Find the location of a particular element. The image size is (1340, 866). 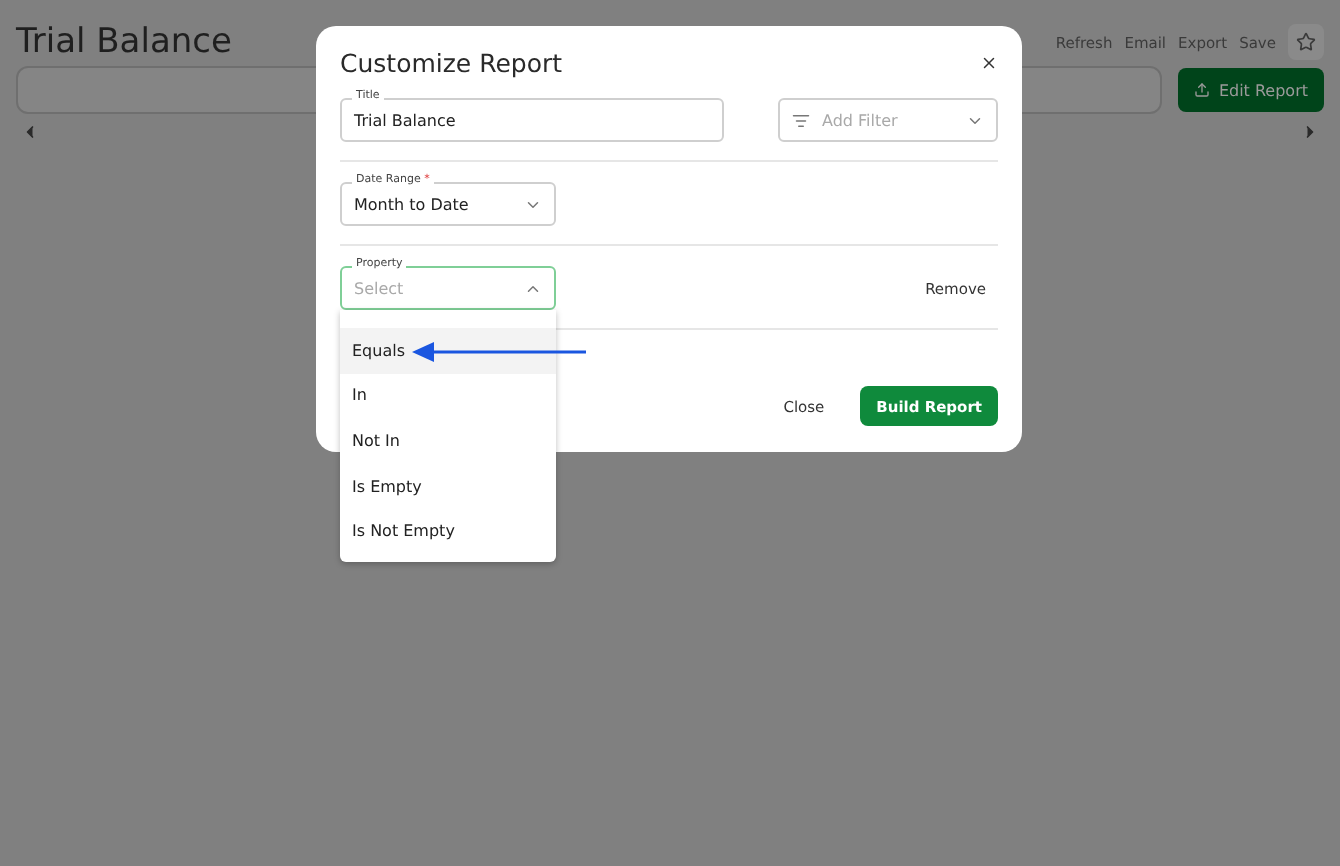

menu-option: Not In is located at coordinates (448, 441).